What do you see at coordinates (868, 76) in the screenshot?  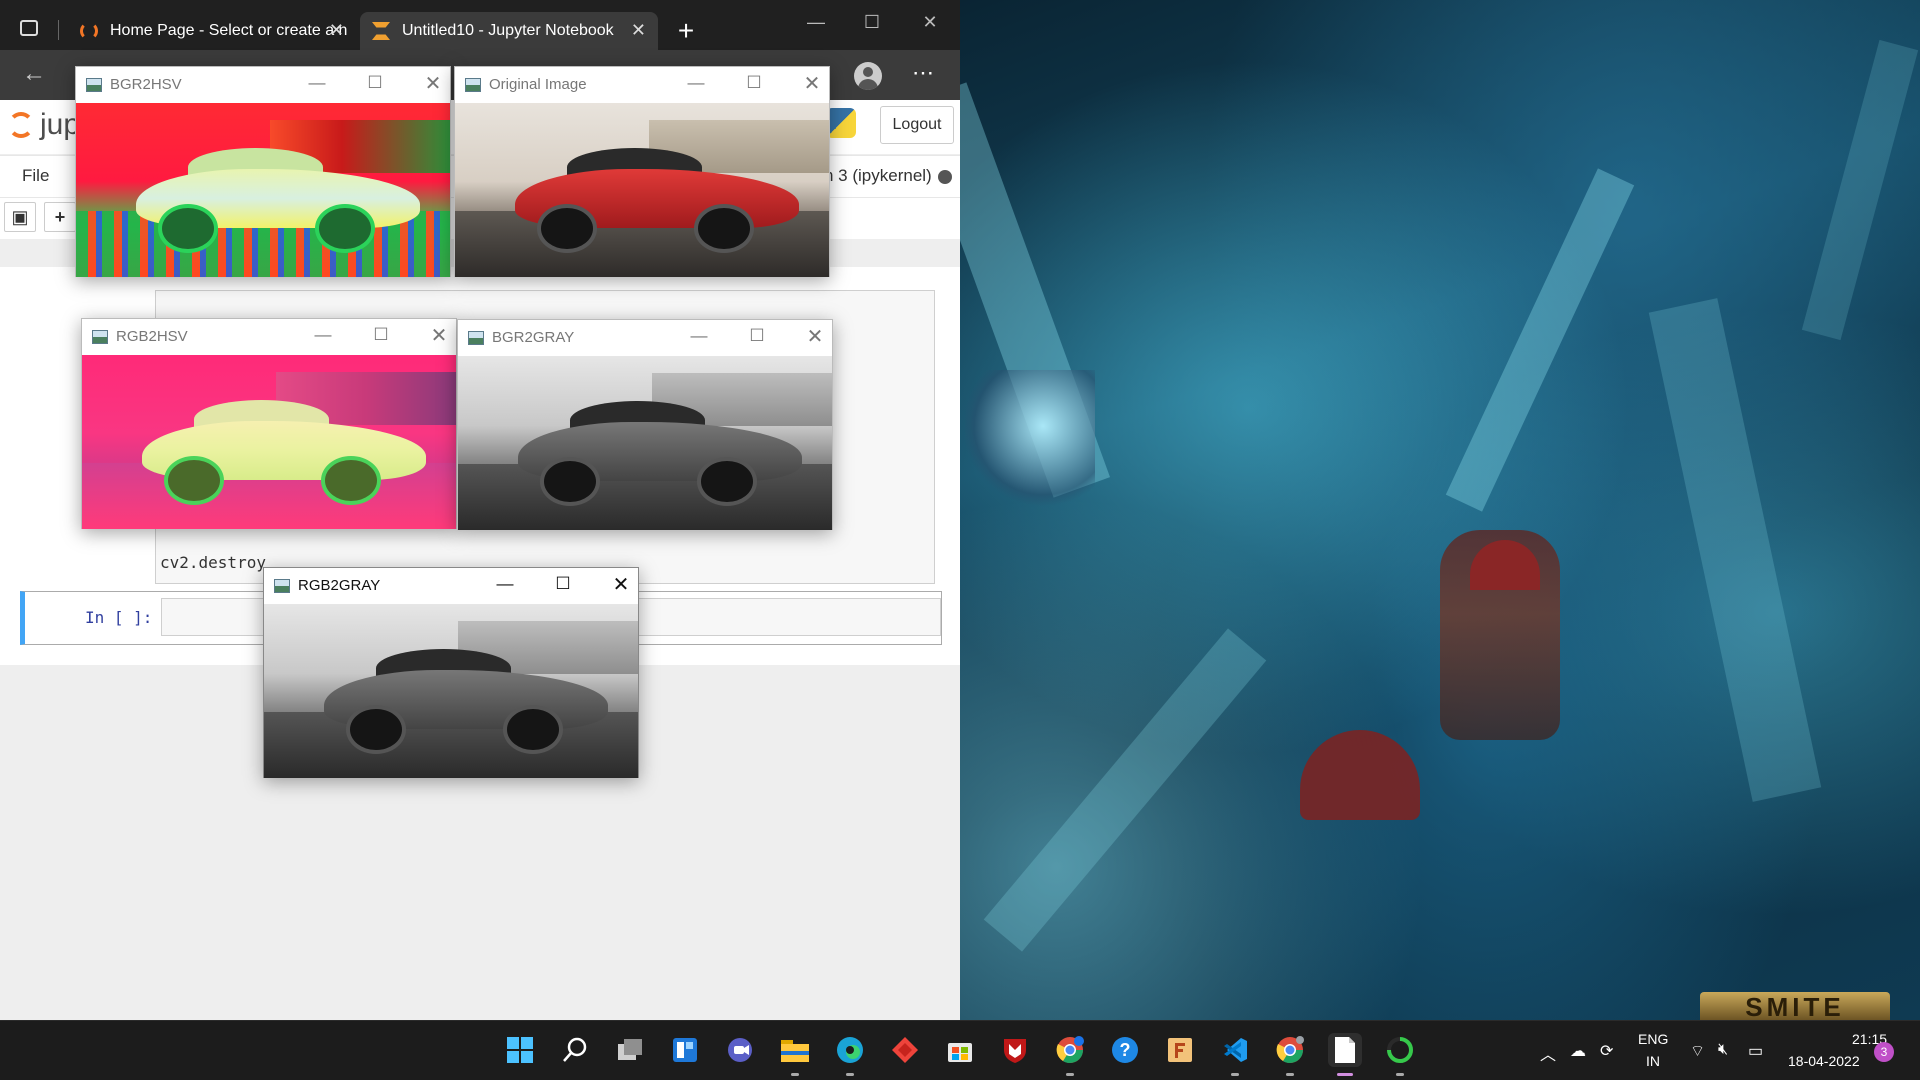 I see `profile-avatar-icon` at bounding box center [868, 76].